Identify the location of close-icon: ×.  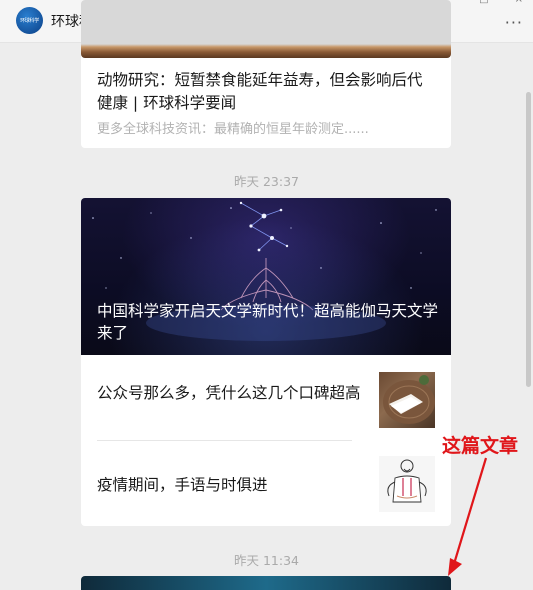
(519, 2).